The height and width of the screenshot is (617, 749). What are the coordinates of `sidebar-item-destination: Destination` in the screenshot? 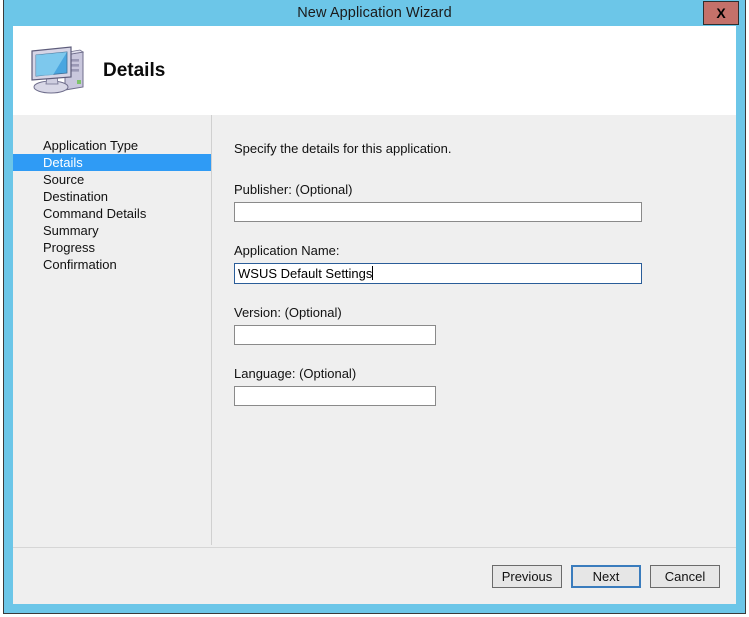 It's located at (112, 196).